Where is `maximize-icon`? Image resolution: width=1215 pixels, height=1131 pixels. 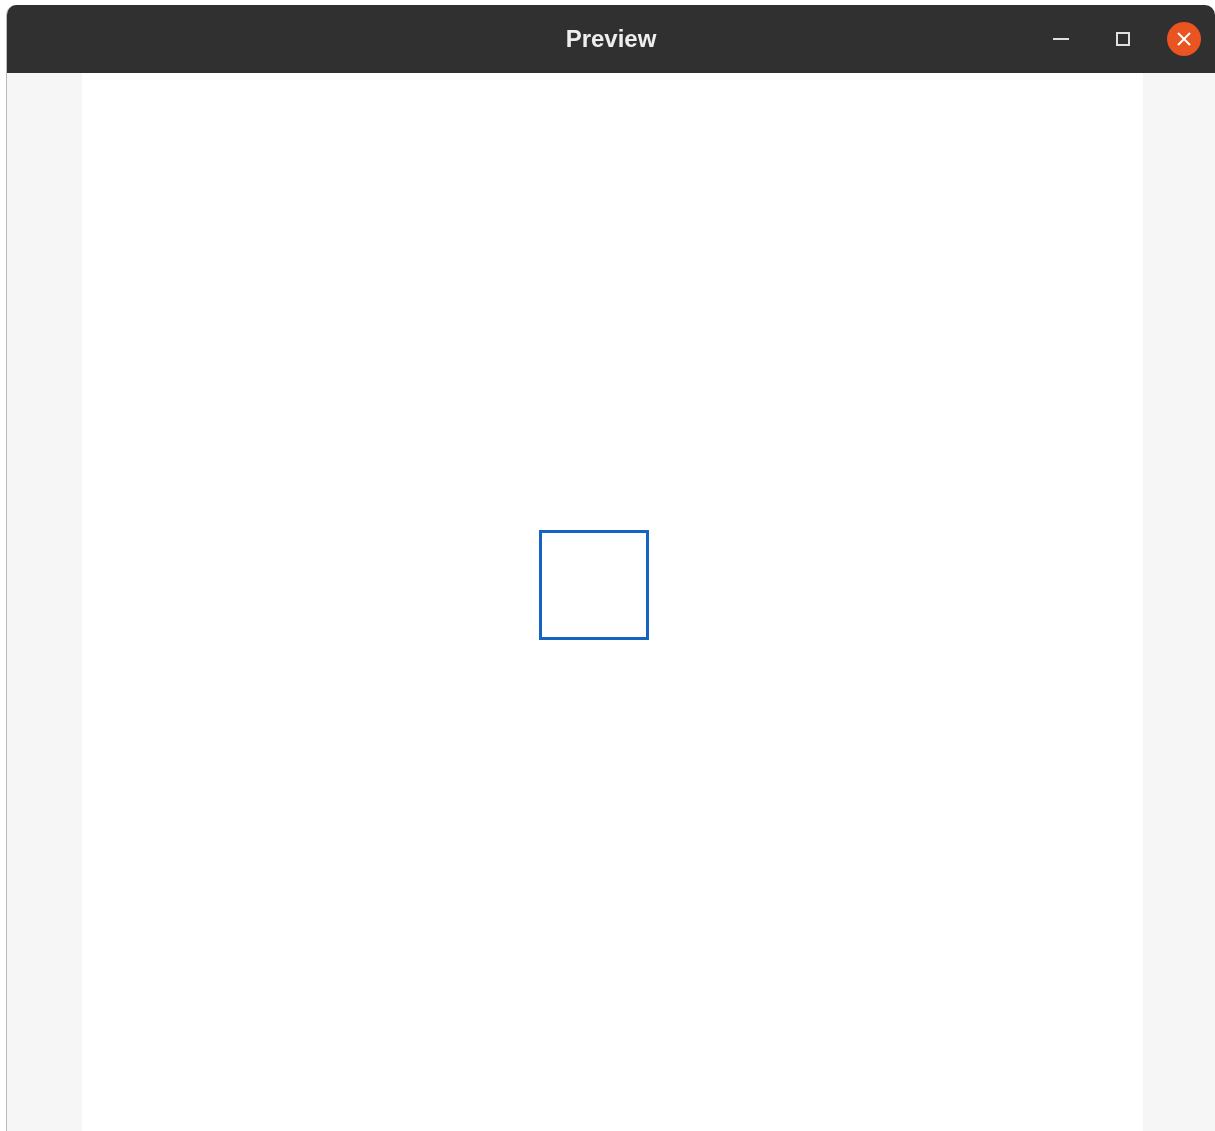 maximize-icon is located at coordinates (1123, 39).